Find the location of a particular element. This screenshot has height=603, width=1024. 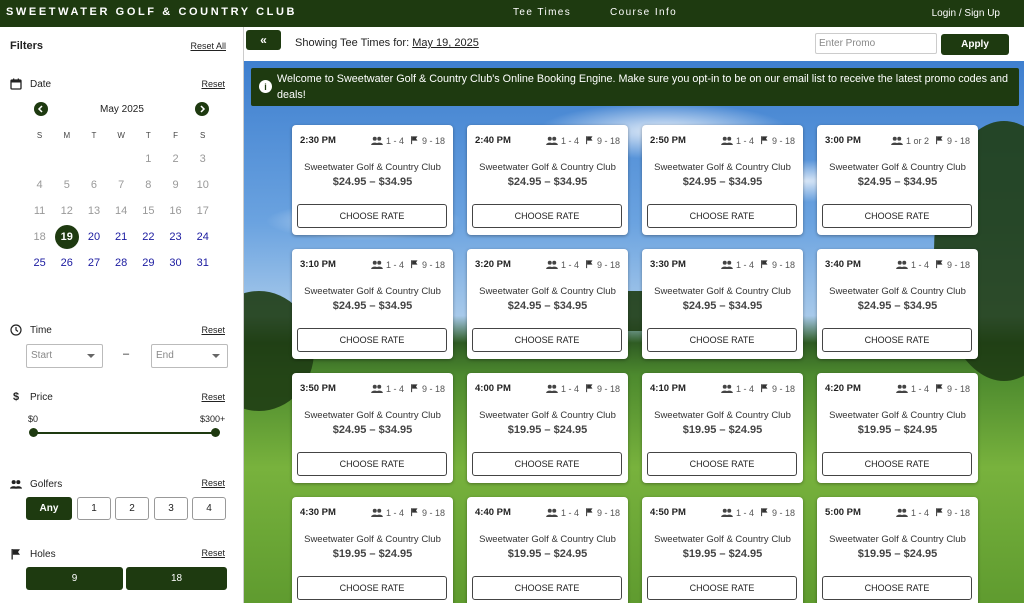

tee-time: 2:40 PM is located at coordinates (493, 140).